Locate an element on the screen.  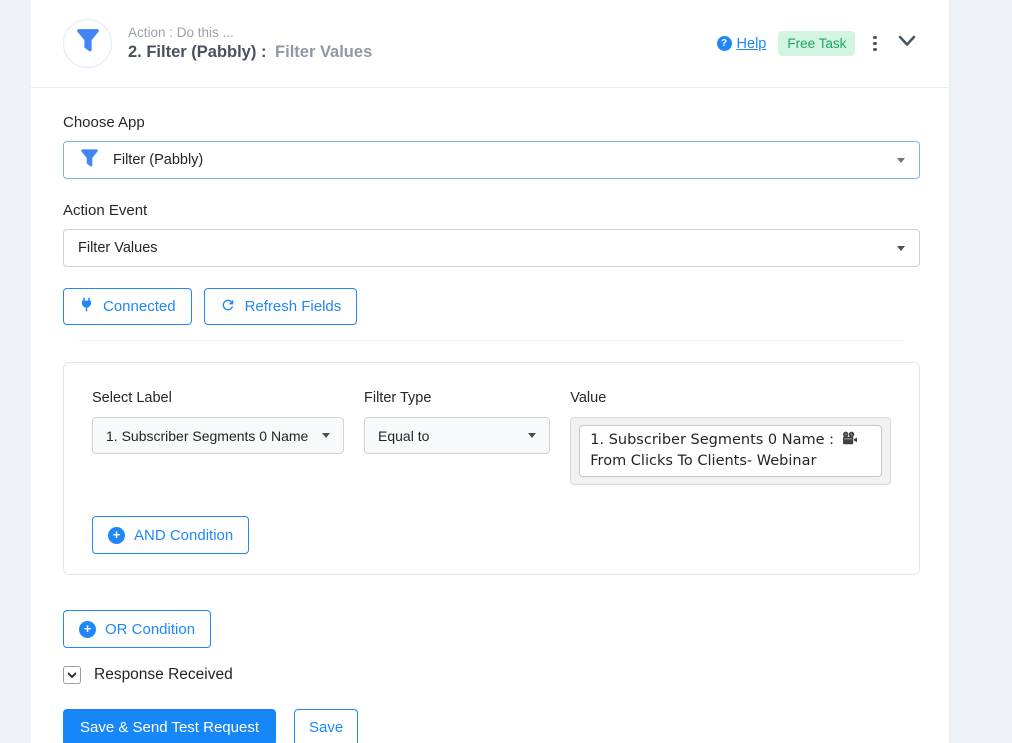
response-collapse-toggle is located at coordinates (72, 675).